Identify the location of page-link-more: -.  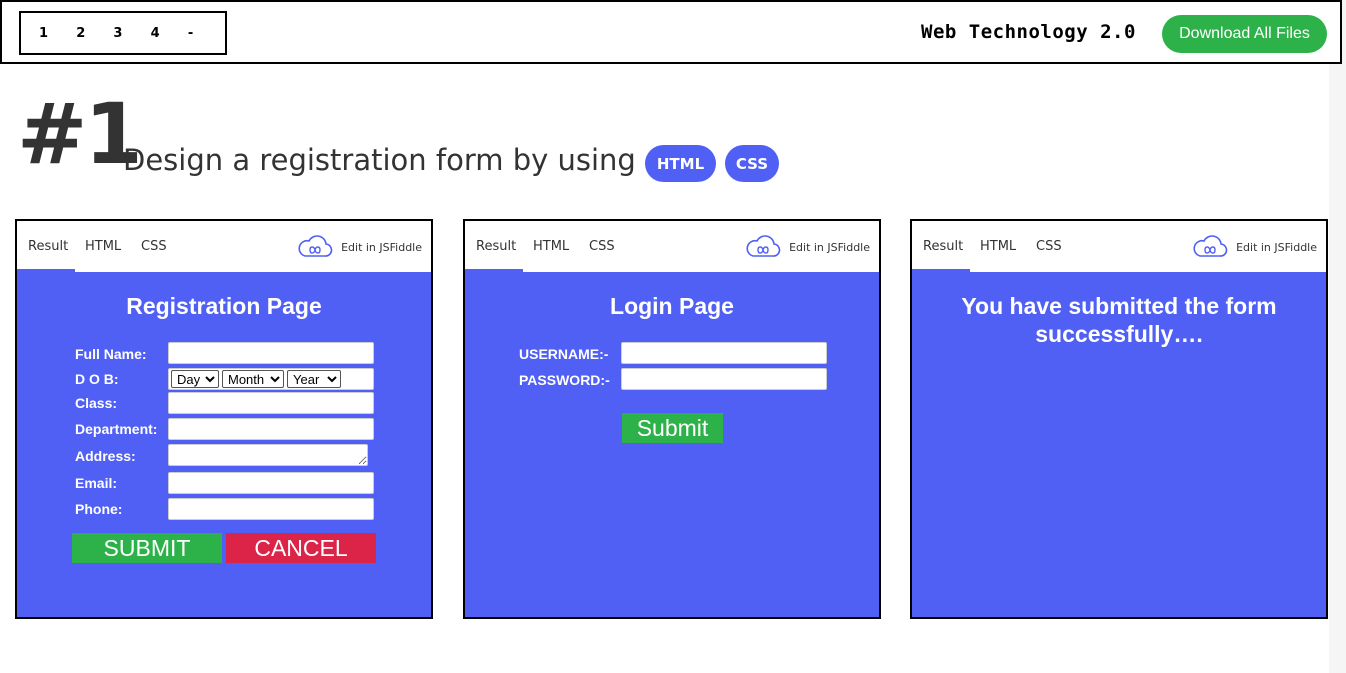
(206, 33).